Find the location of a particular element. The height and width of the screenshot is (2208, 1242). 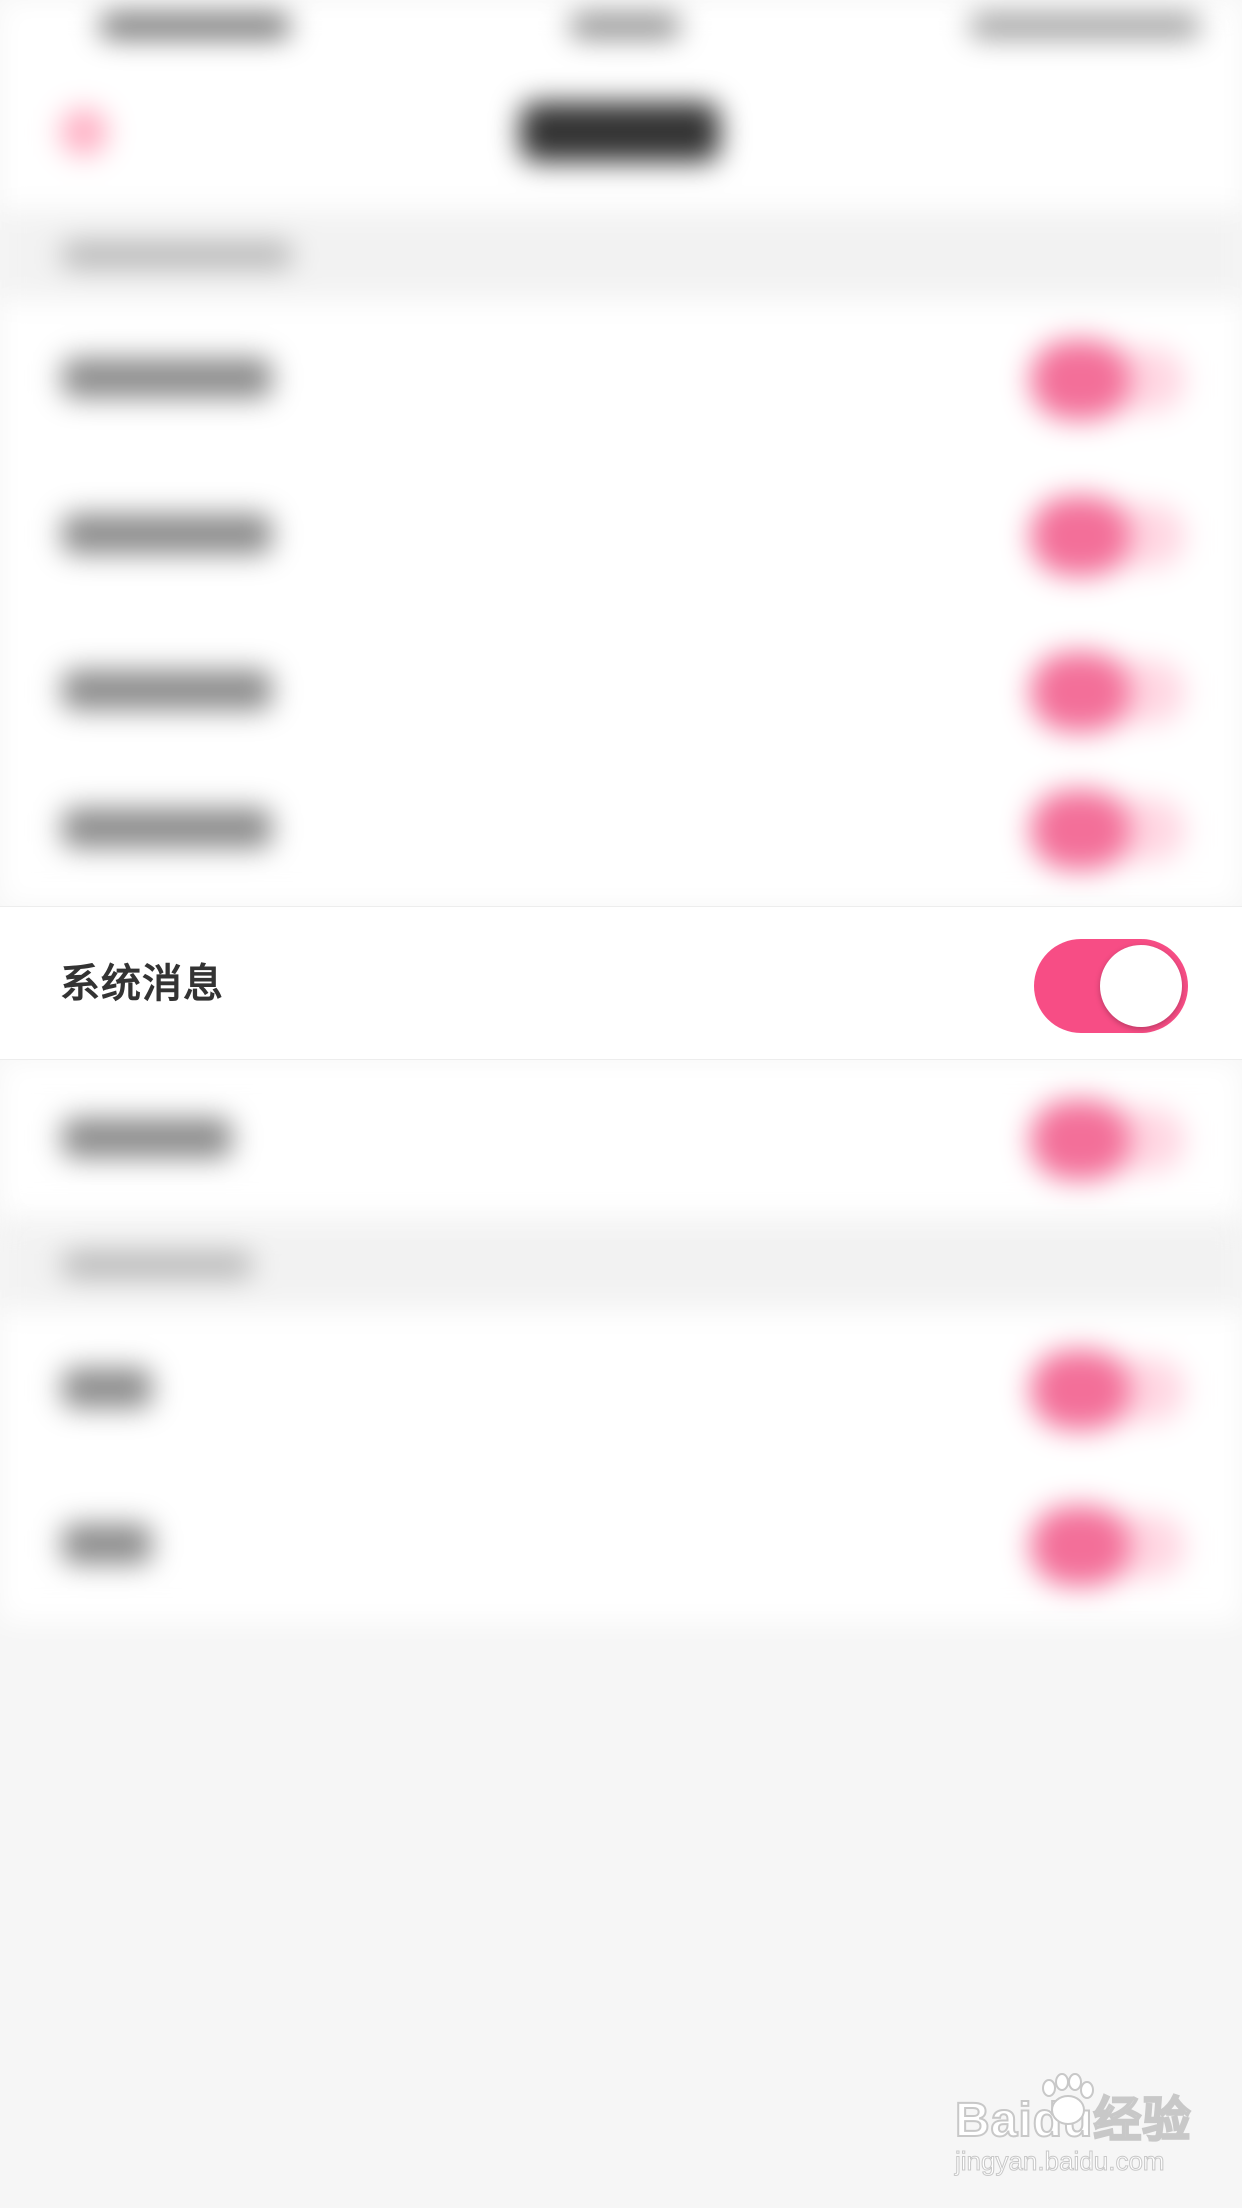

paw-icon is located at coordinates (1068, 2099).